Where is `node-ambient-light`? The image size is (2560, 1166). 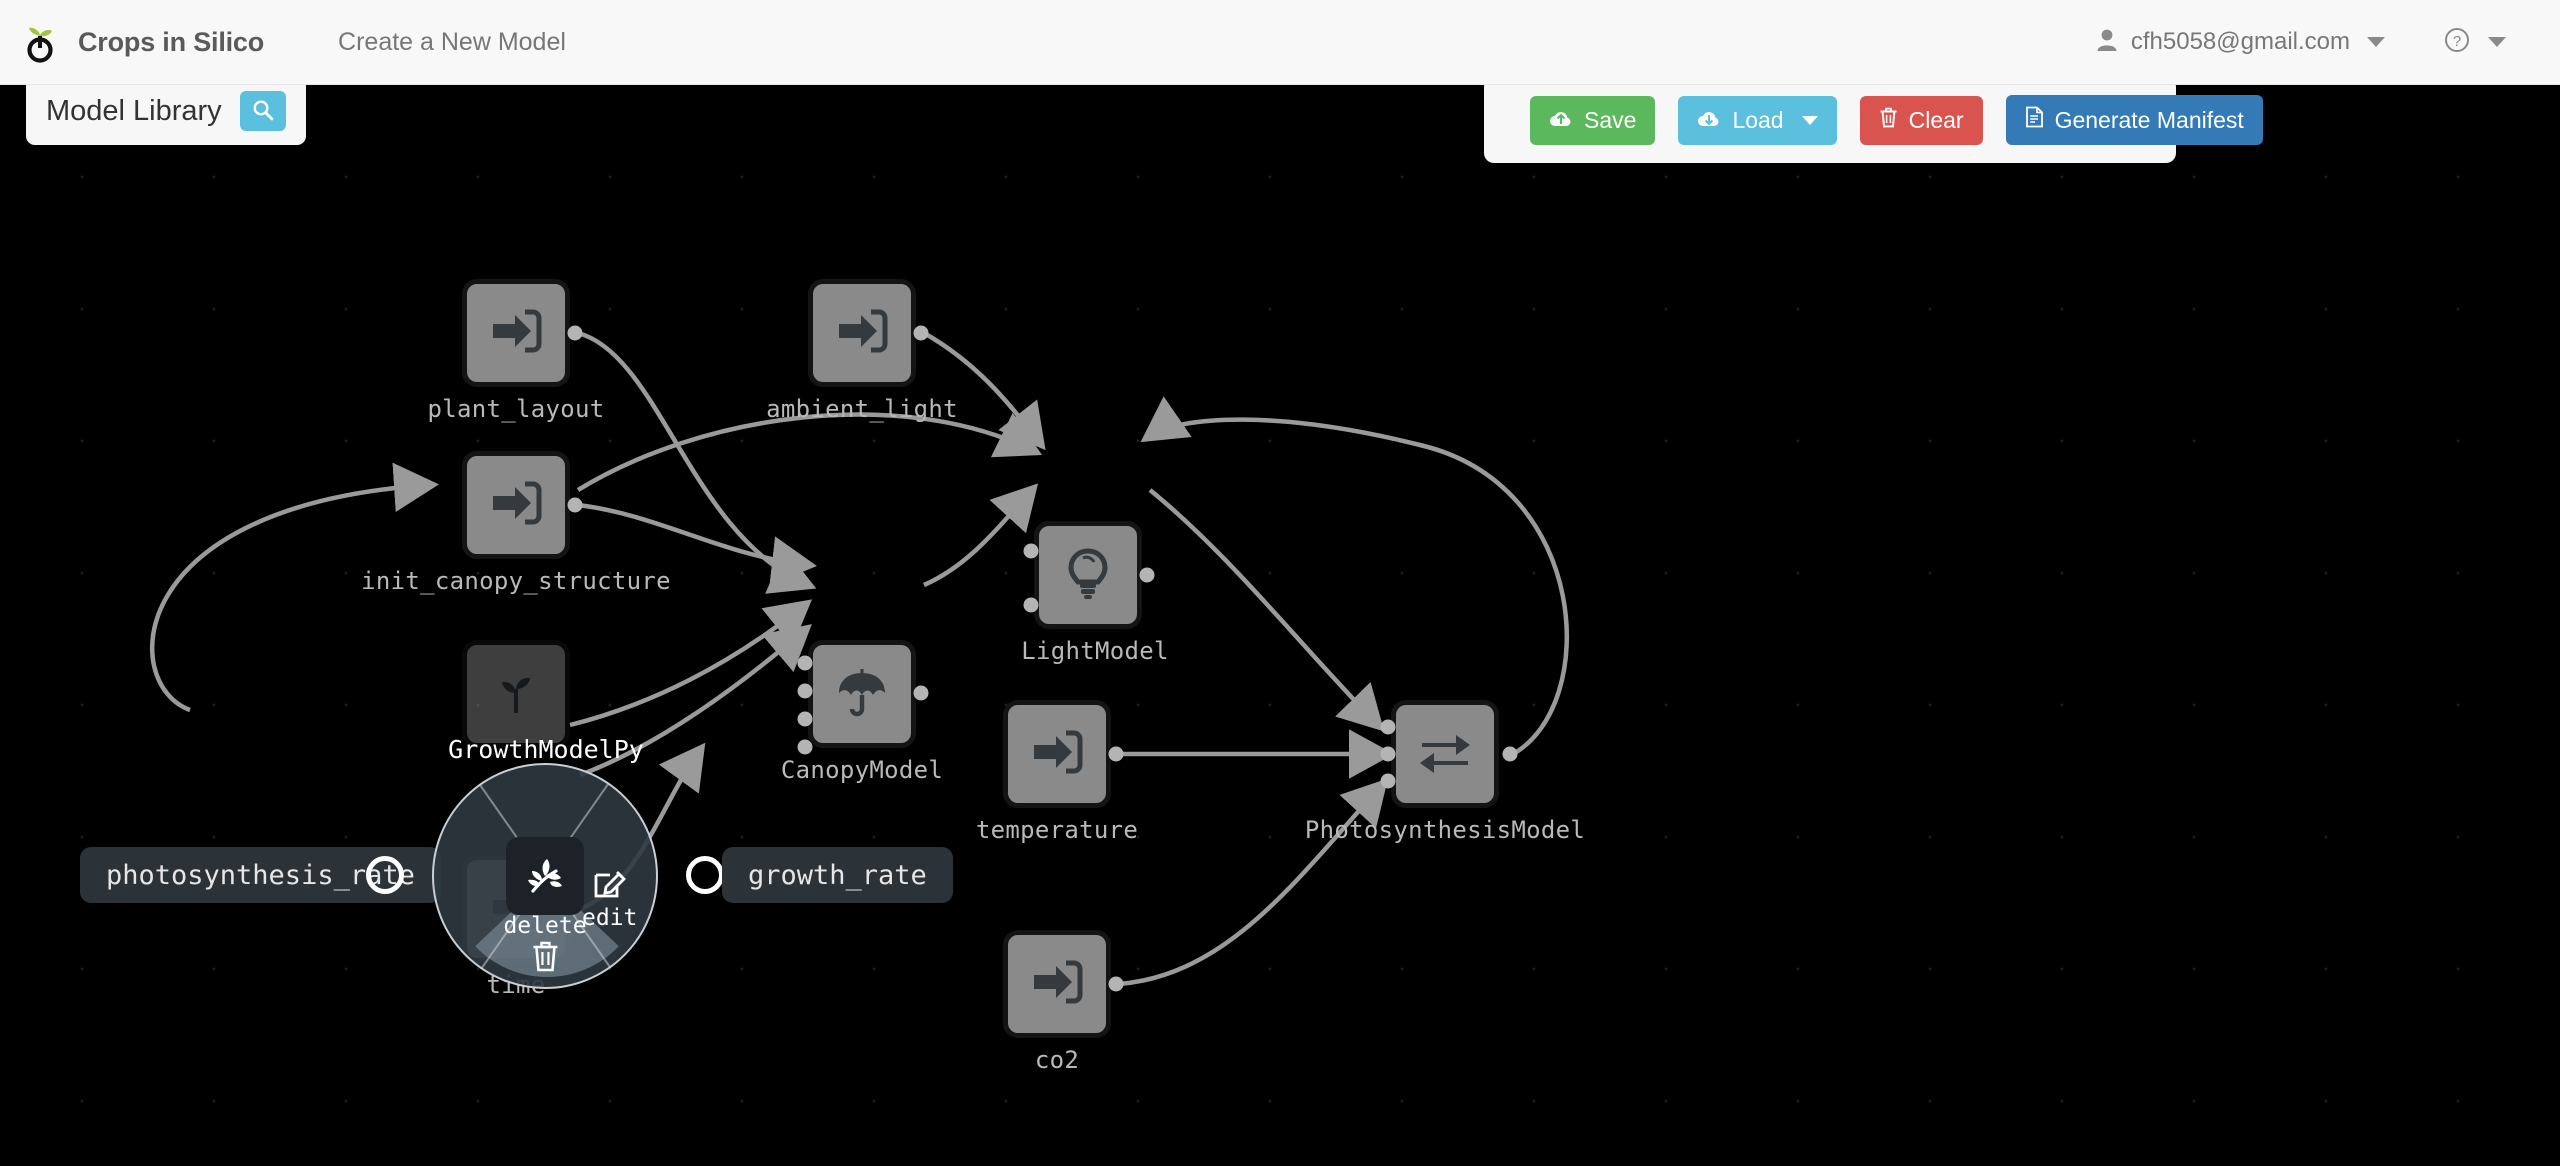
node-ambient-light is located at coordinates (862, 333).